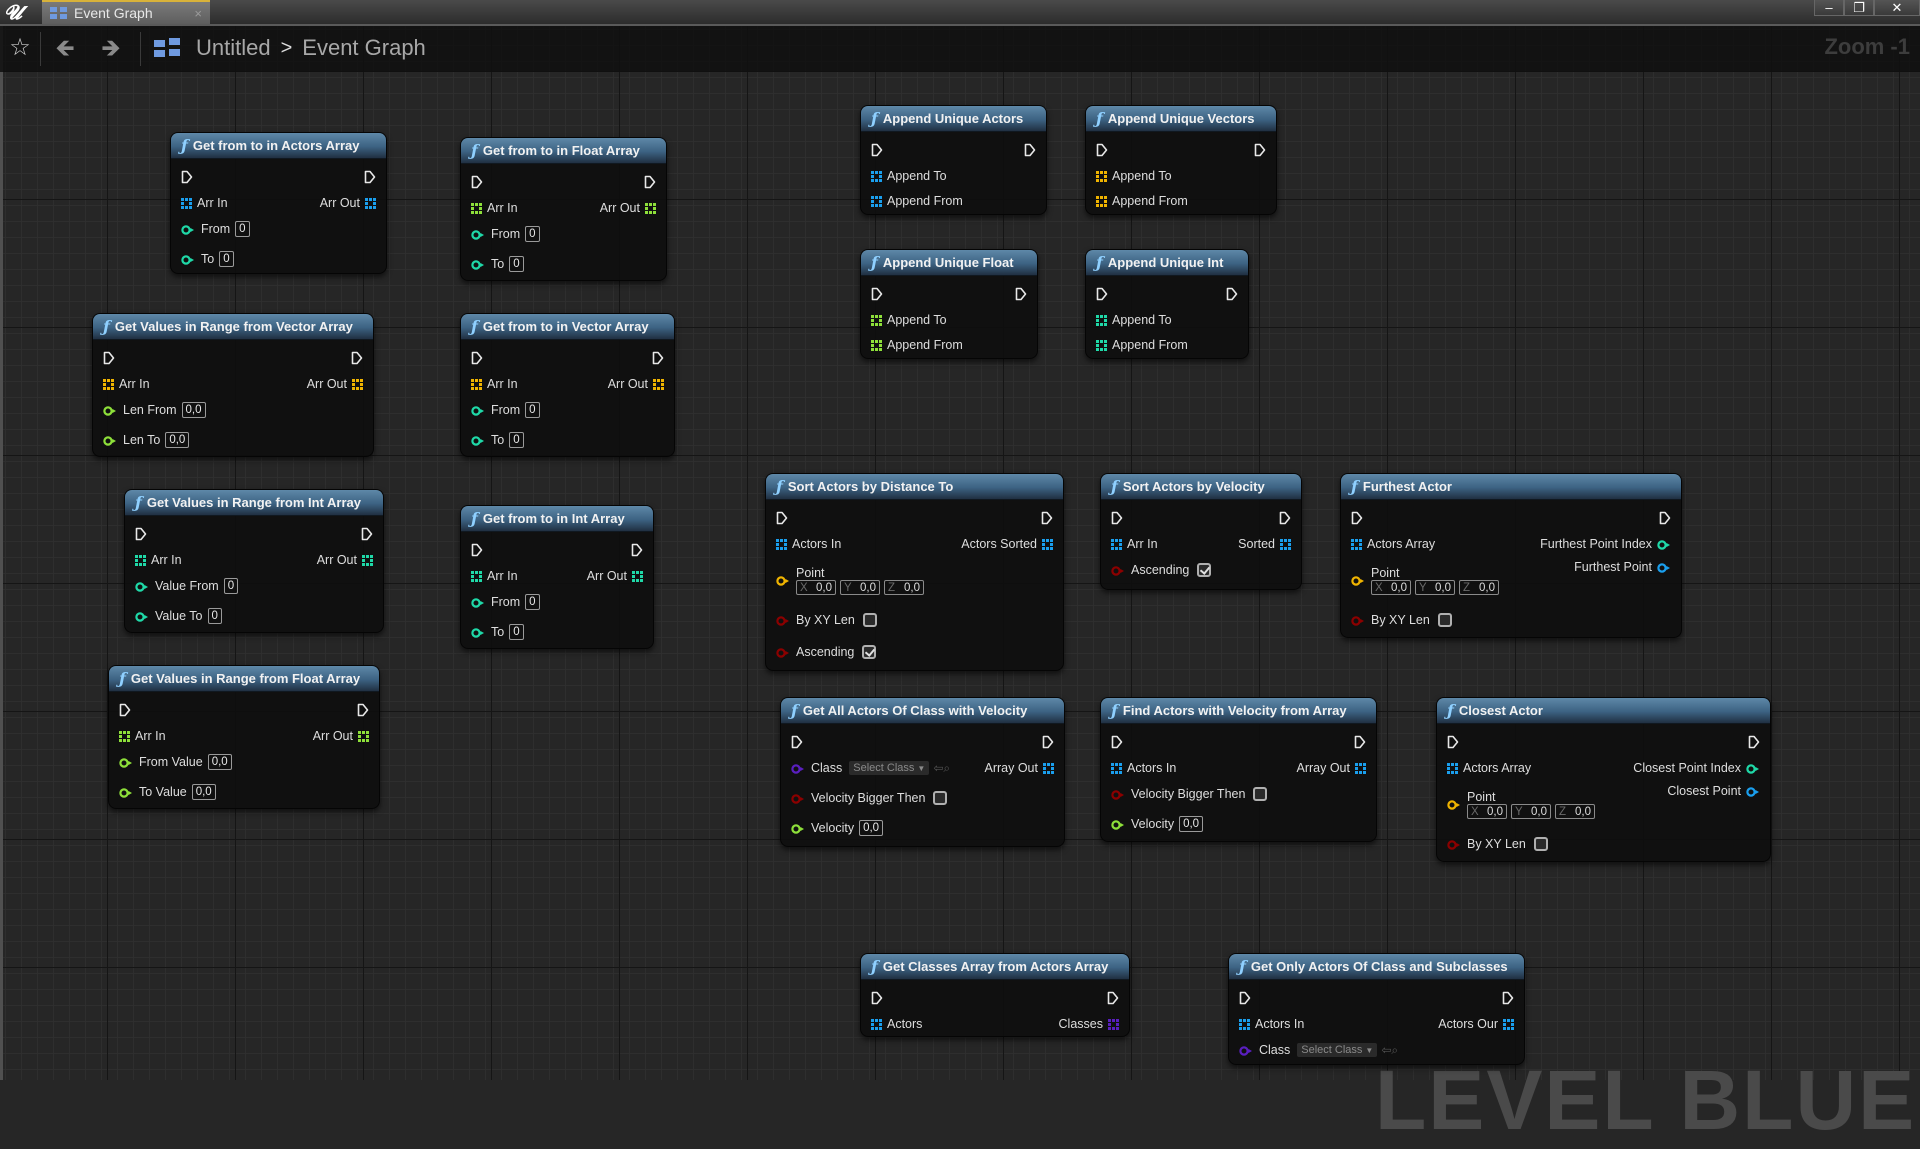 This screenshot has height=1149, width=1920. What do you see at coordinates (126, 12) in the screenshot?
I see `tab-event-graph: Event Graph ×` at bounding box center [126, 12].